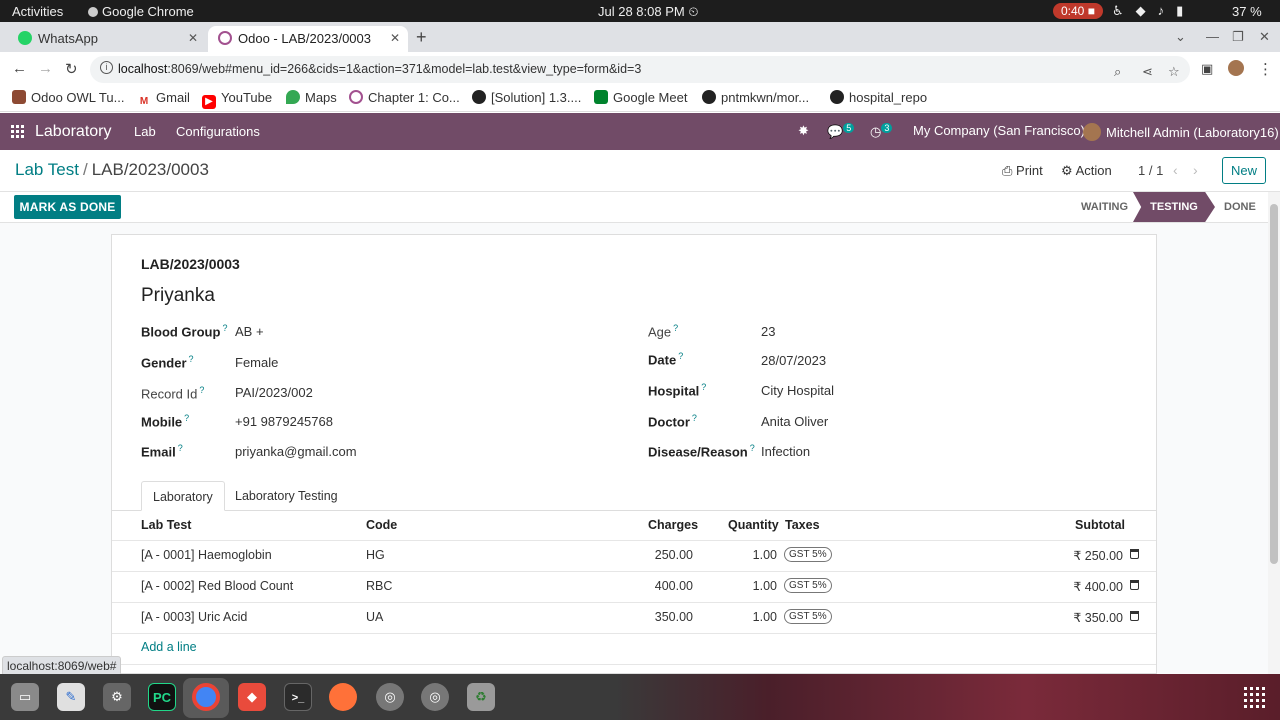 This screenshot has width=1280, height=720. What do you see at coordinates (1207, 69) in the screenshot?
I see `side-panel-icon: ▣` at bounding box center [1207, 69].